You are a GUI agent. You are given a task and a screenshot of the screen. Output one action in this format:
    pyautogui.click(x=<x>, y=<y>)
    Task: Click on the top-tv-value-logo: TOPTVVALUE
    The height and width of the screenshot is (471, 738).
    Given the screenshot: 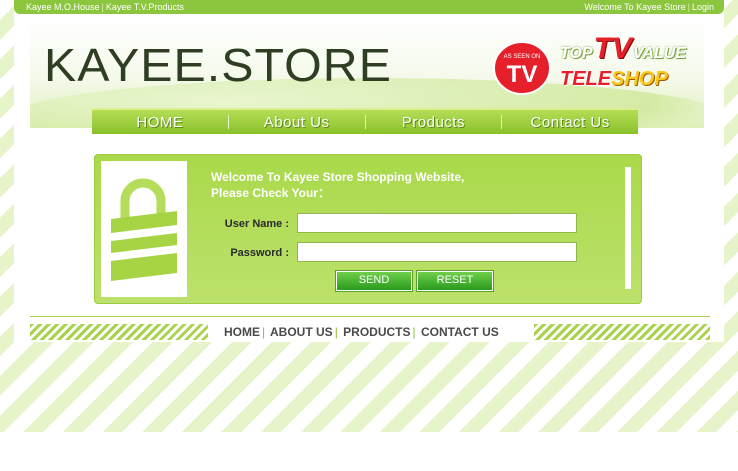 What is the action you would take?
    pyautogui.click(x=623, y=48)
    